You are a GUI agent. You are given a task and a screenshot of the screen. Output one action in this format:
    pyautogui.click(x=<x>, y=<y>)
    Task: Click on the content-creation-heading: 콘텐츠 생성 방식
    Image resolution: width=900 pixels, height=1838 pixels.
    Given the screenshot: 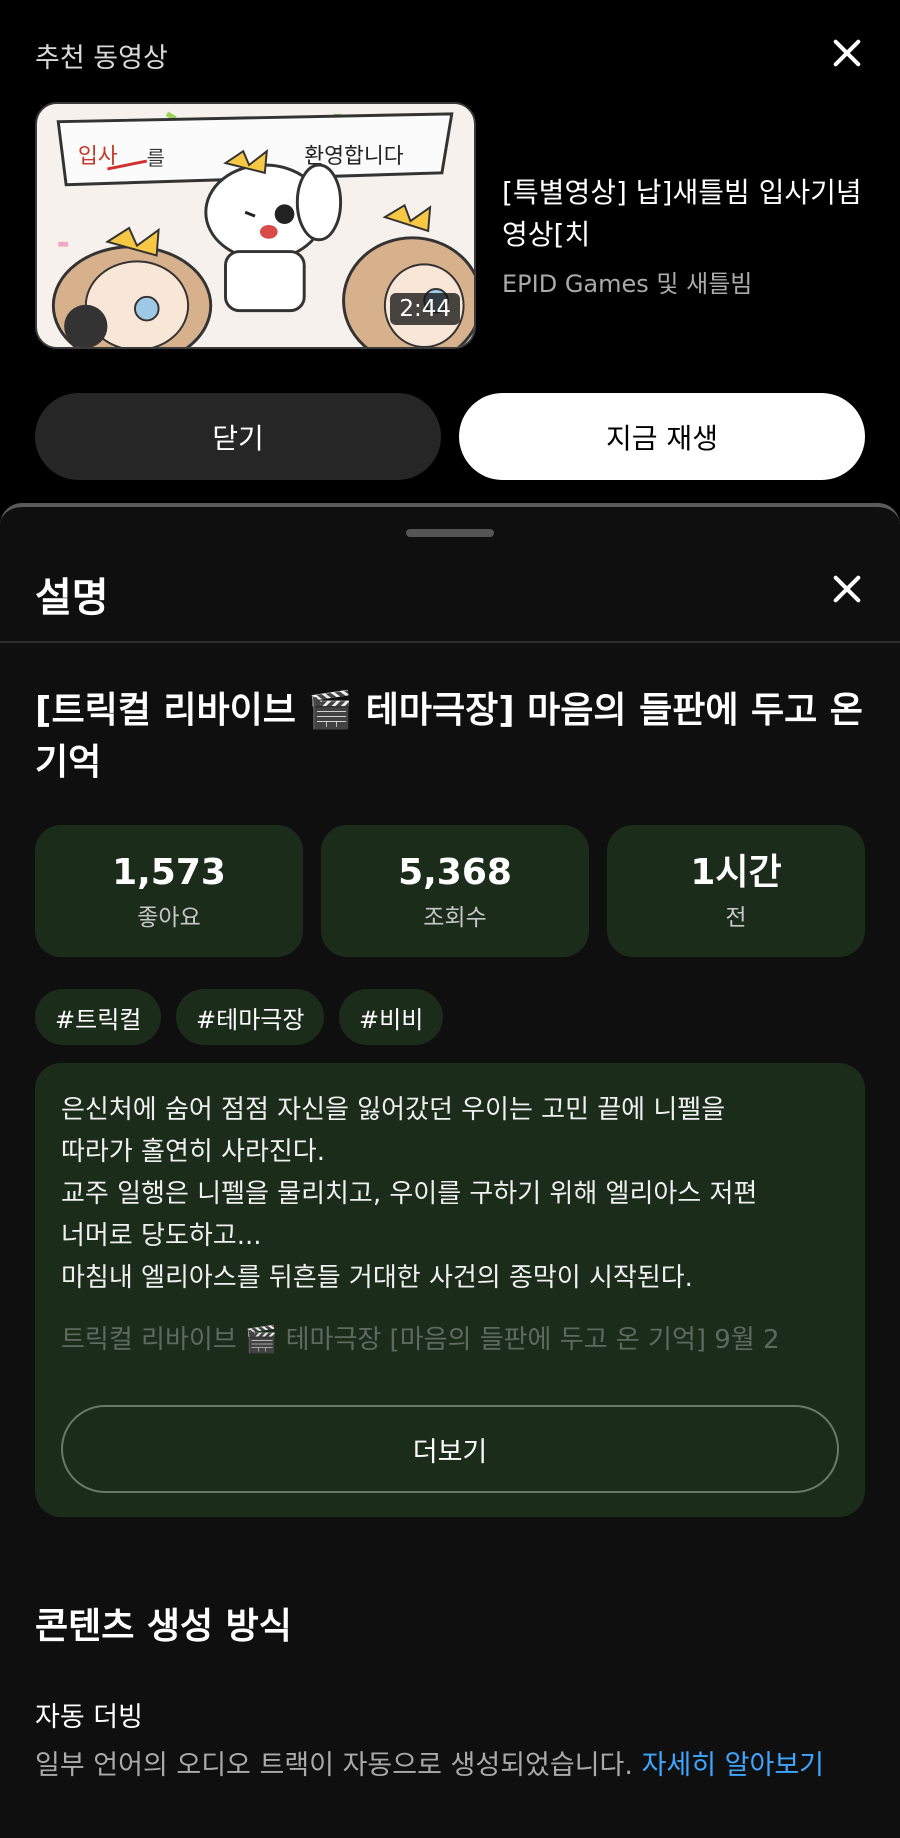 What is the action you would take?
    pyautogui.click(x=163, y=1626)
    